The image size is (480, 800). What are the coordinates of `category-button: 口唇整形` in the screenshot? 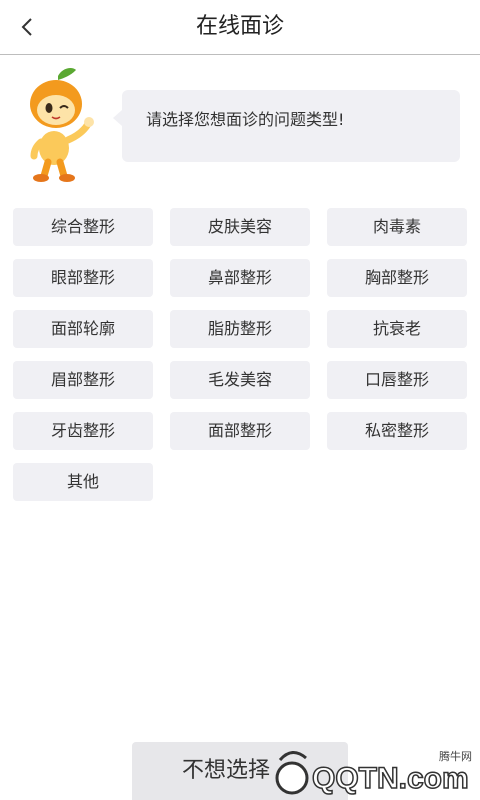 It's located at (397, 380).